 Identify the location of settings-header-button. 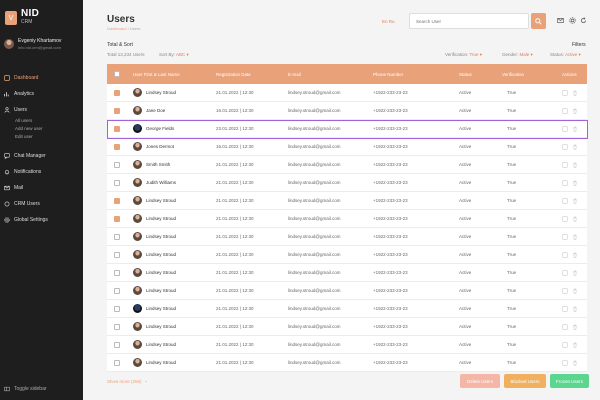
(572, 20).